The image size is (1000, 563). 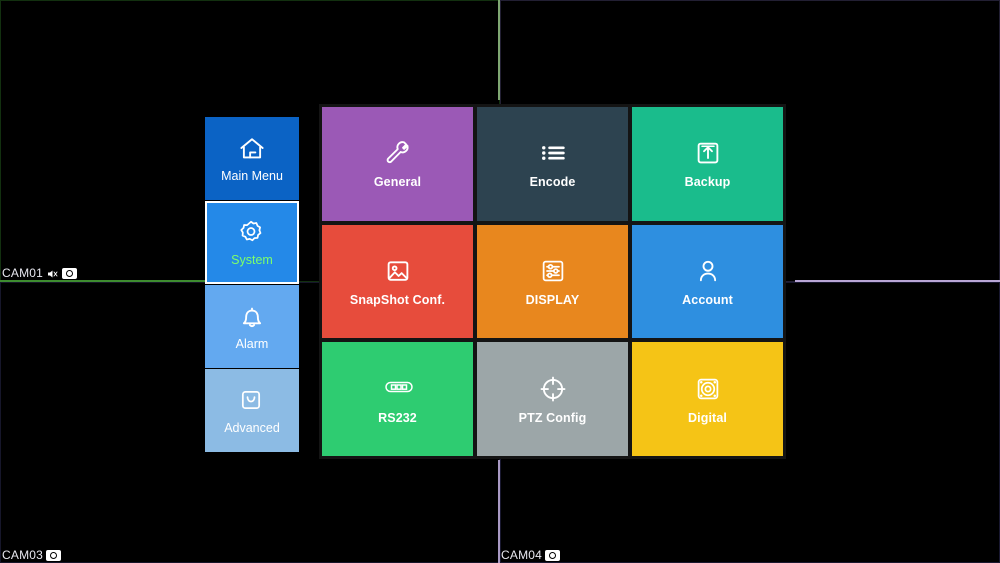 What do you see at coordinates (398, 153) in the screenshot?
I see `wrench-icon` at bounding box center [398, 153].